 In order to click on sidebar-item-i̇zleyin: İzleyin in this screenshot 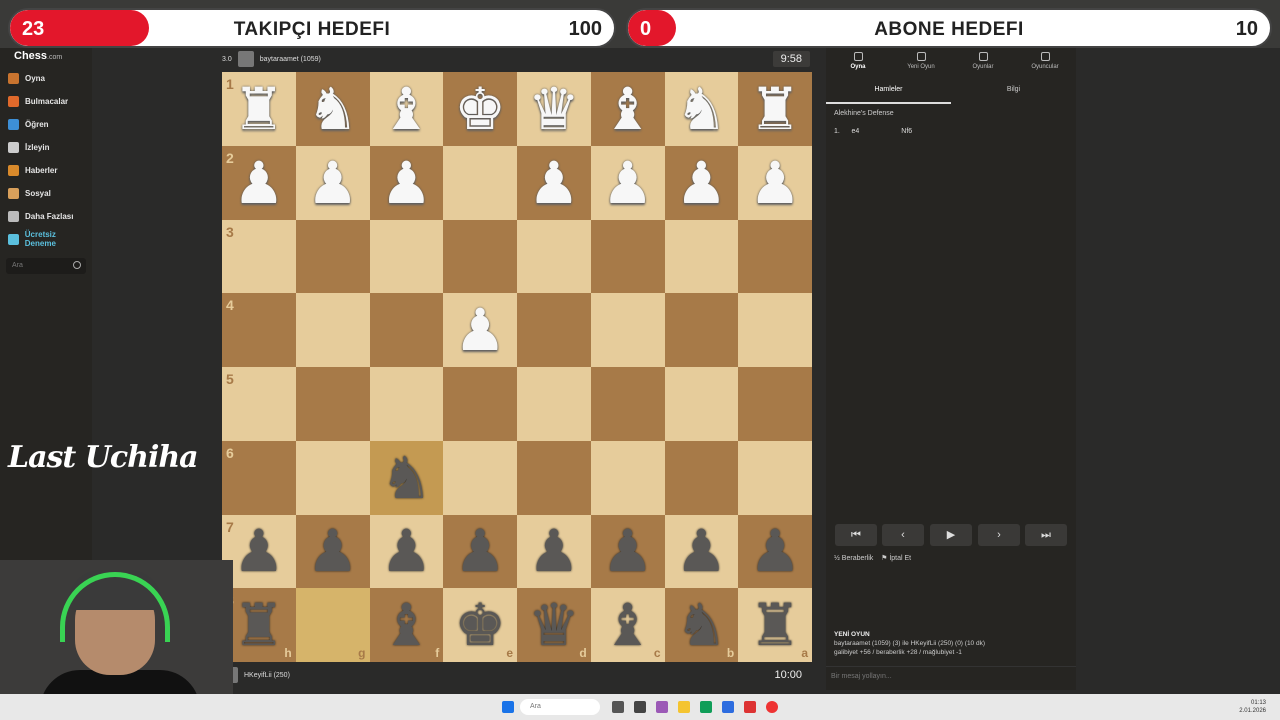, I will do `click(48, 147)`.